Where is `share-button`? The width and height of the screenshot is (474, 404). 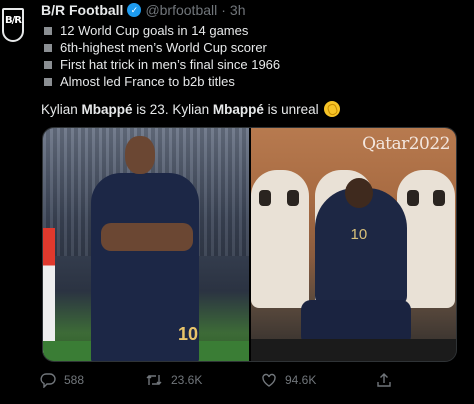 share-button is located at coordinates (384, 380).